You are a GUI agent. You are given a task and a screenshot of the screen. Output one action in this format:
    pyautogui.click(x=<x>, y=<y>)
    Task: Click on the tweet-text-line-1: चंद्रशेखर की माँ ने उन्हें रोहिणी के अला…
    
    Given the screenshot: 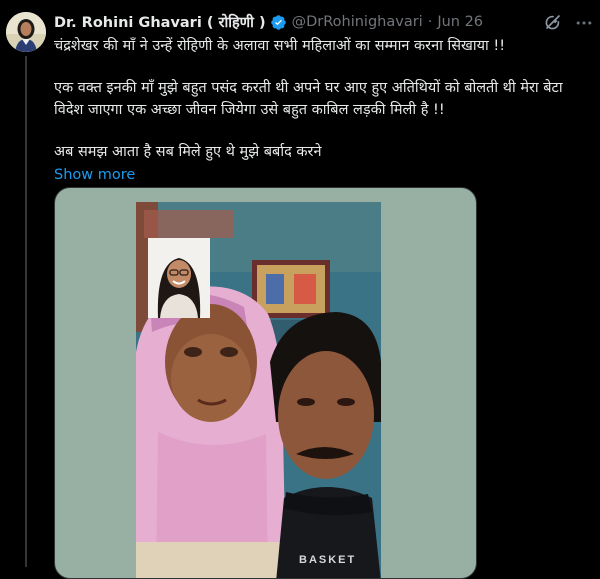 What is the action you would take?
    pyautogui.click(x=280, y=46)
    